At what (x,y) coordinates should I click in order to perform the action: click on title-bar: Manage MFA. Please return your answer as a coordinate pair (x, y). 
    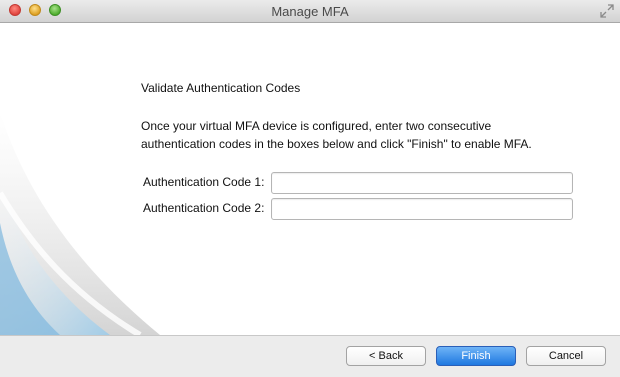
    Looking at the image, I should click on (310, 11).